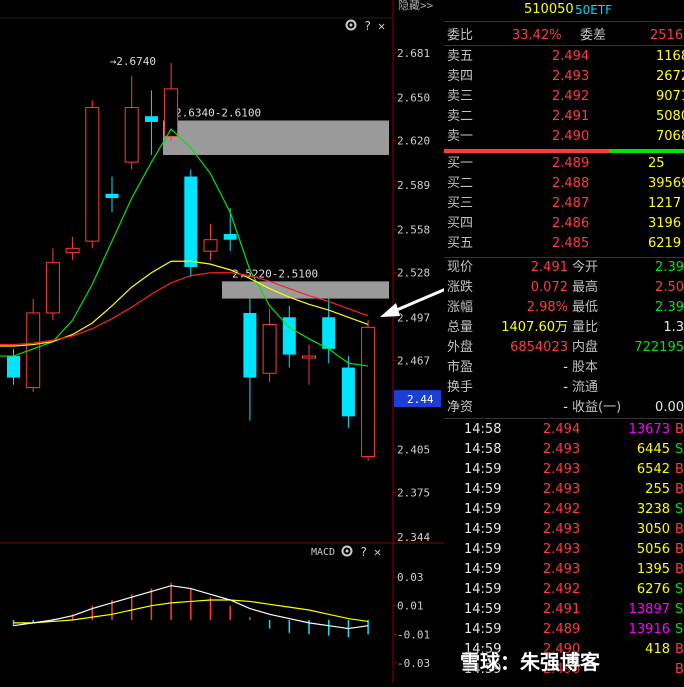 Image resolution: width=684 pixels, height=687 pixels. What do you see at coordinates (571, 163) in the screenshot?
I see `bid-price: 2.489` at bounding box center [571, 163].